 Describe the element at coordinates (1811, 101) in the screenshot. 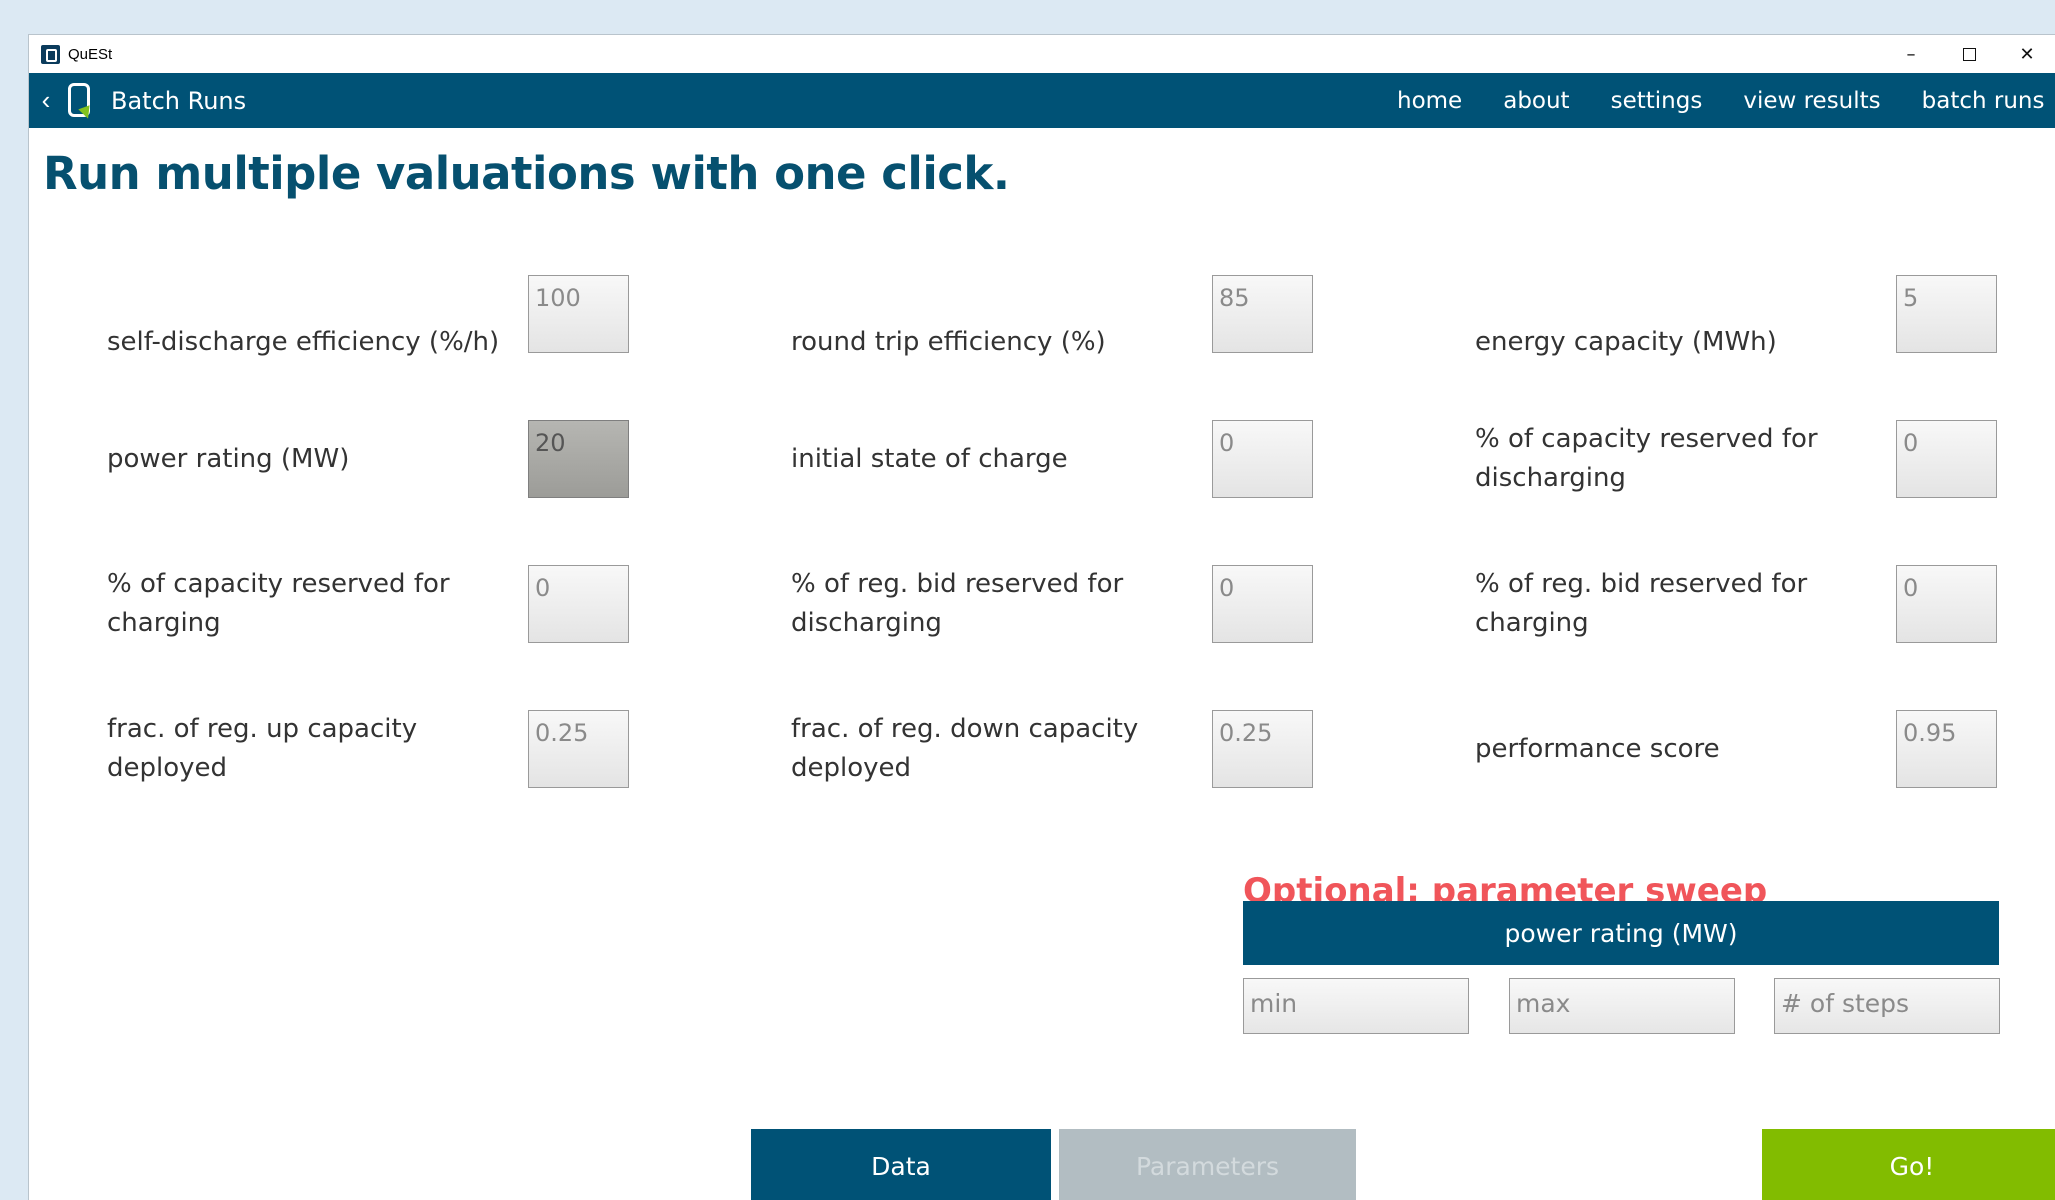

I see `nav-link-view-results: view results` at that location.